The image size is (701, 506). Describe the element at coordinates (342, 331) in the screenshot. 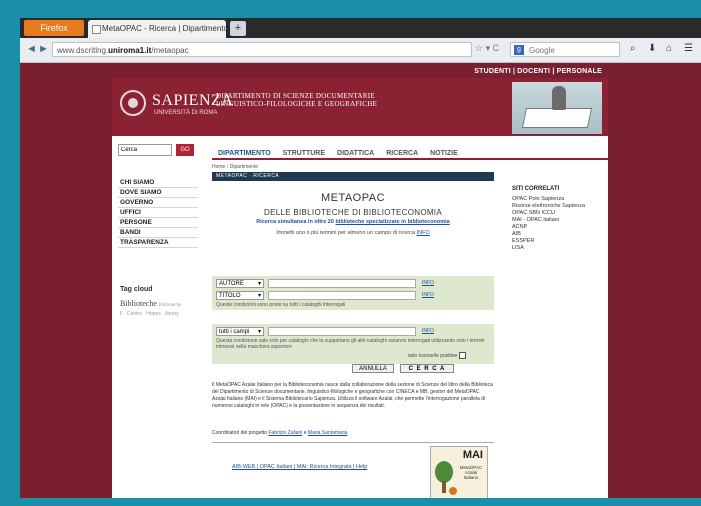

I see `all-fields-input` at that location.